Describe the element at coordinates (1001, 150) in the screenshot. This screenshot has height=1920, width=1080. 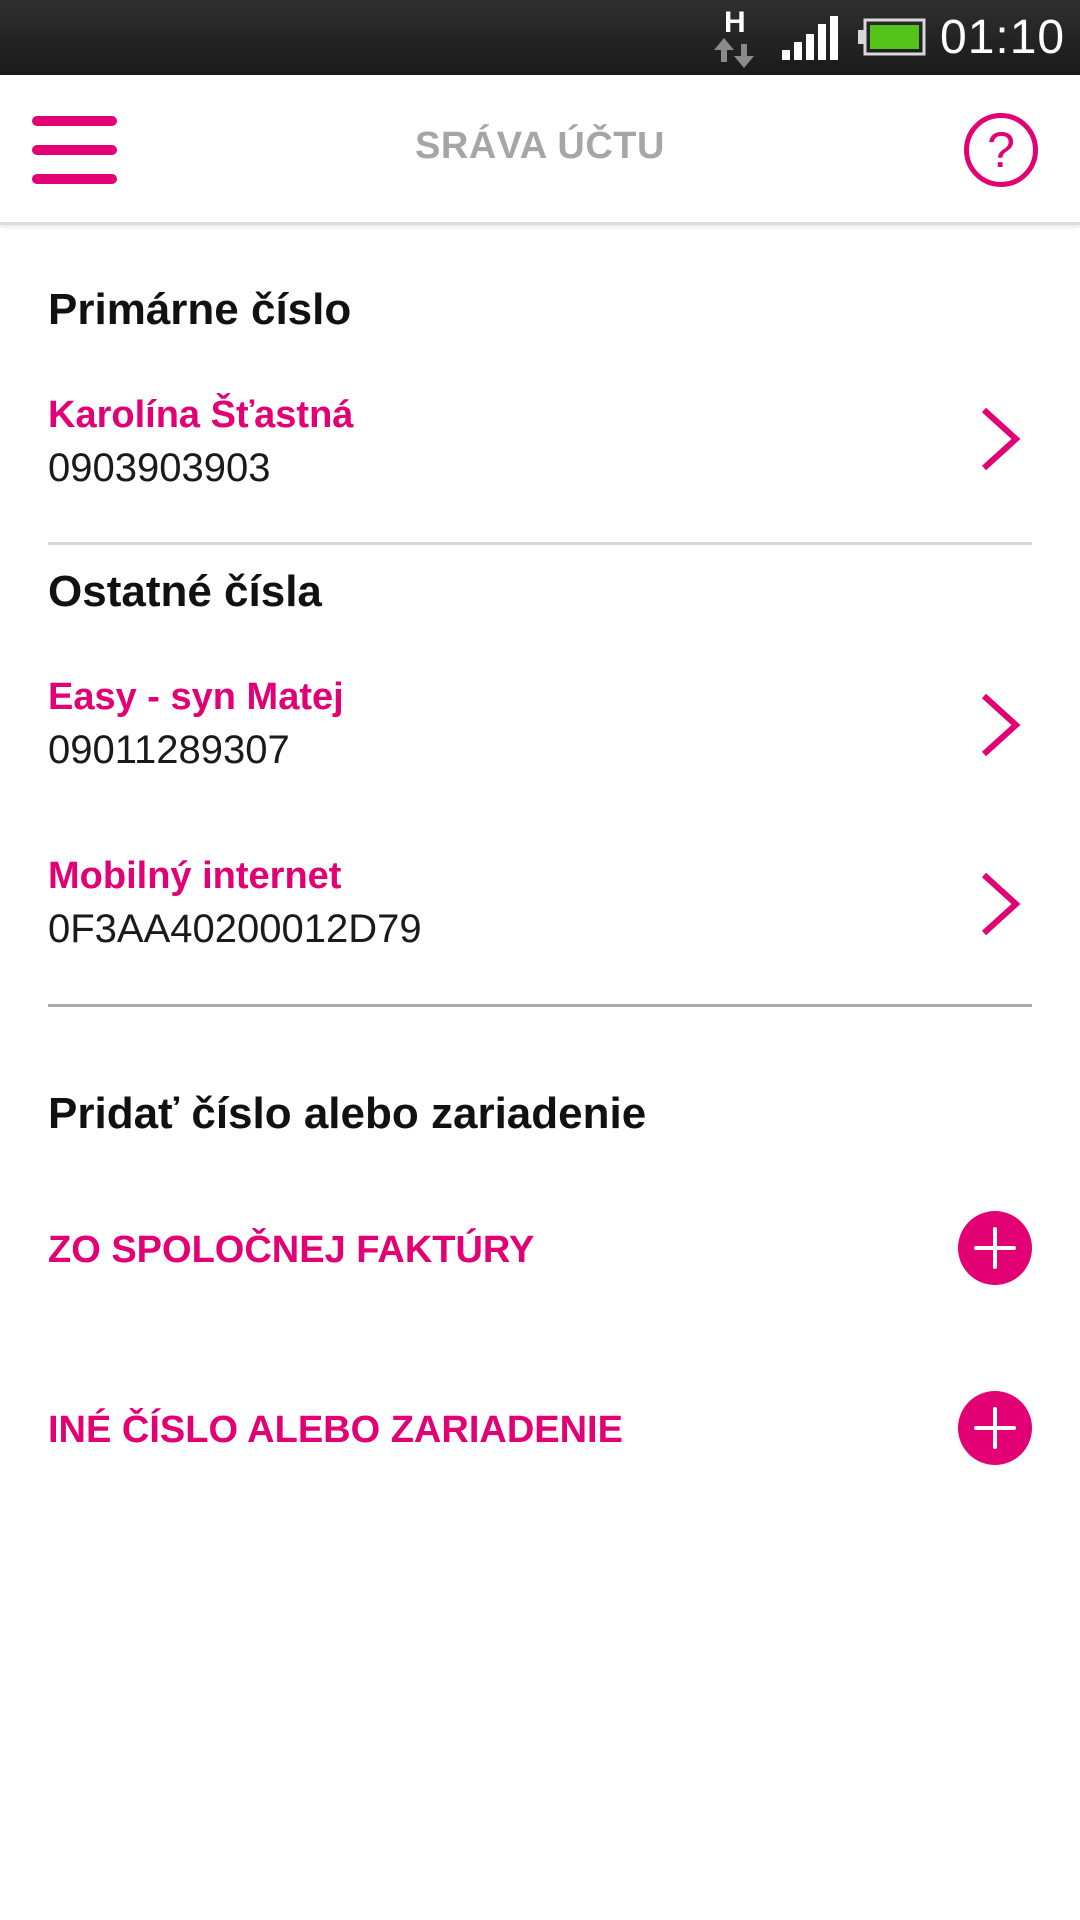
I see `question-mark-circle-icon: ?` at that location.